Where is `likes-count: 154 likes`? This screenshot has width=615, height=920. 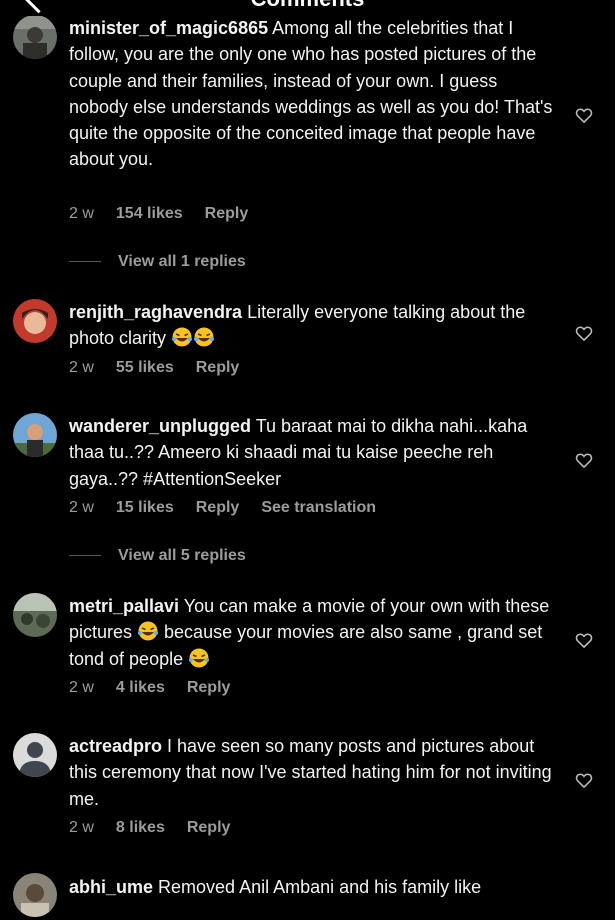 likes-count: 154 likes is located at coordinates (149, 213).